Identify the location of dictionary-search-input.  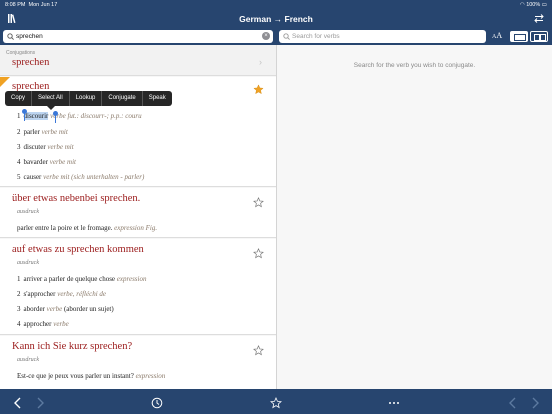
(136, 36).